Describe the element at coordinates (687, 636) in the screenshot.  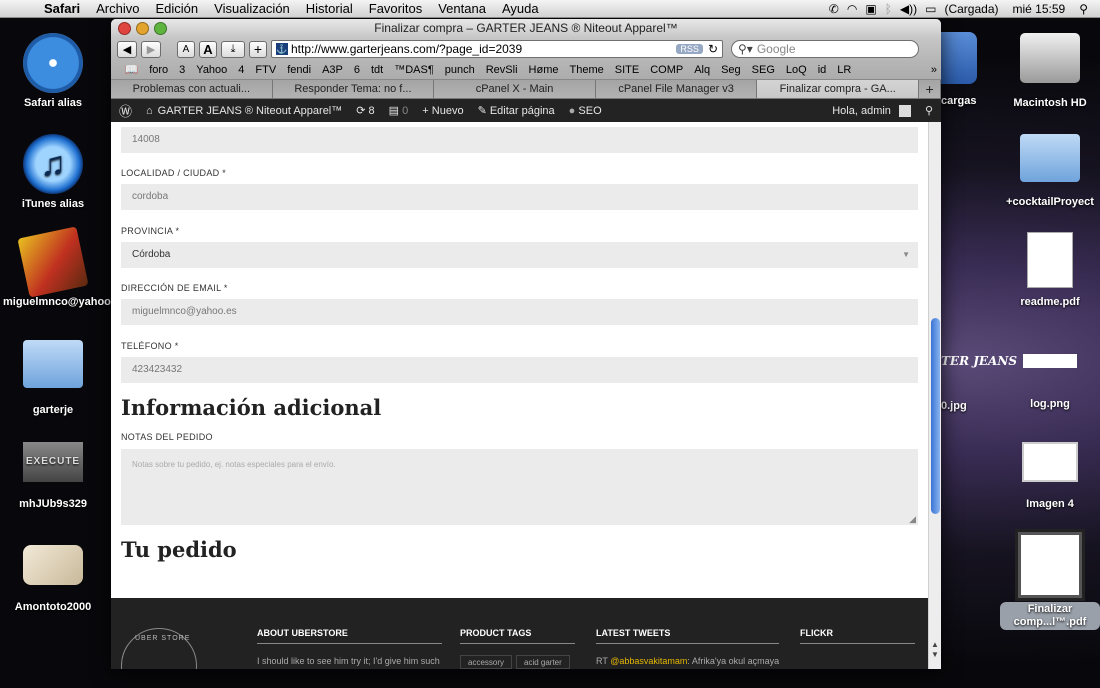
I see `footer-tweets-title: LATEST TWEETS` at that location.